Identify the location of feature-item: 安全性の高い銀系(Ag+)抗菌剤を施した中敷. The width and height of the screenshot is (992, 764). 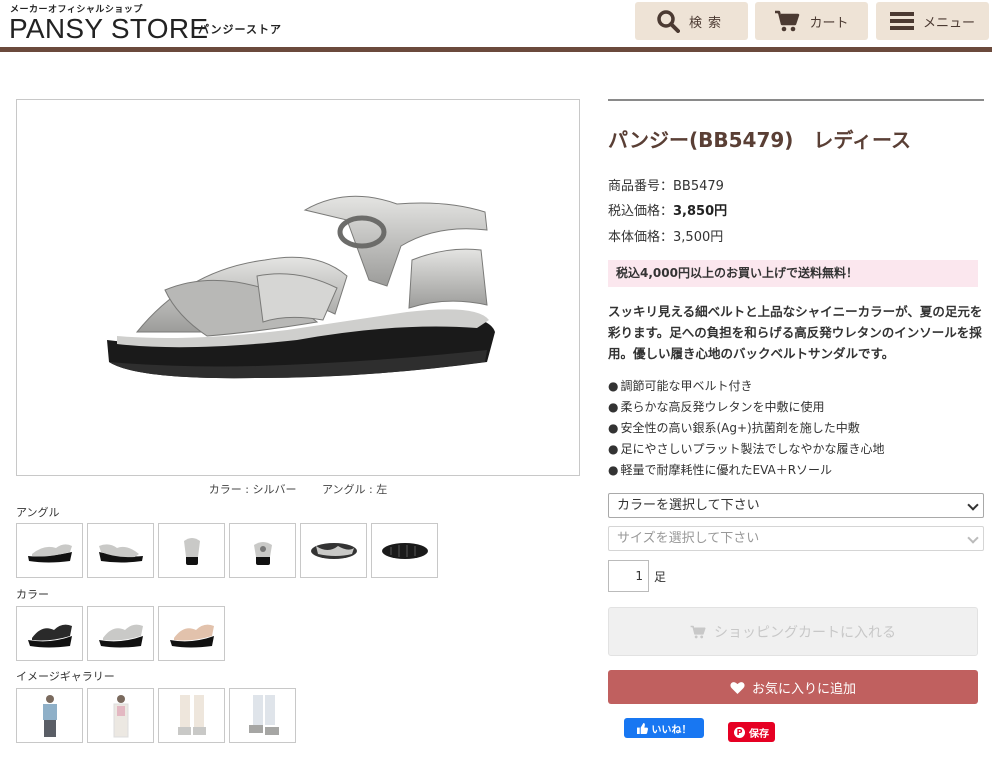
(796, 428).